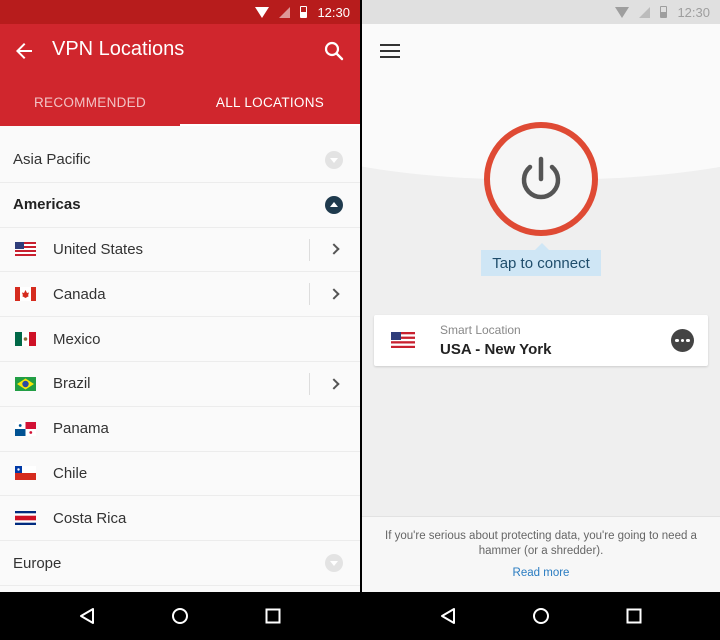  Describe the element at coordinates (180, 205) in the screenshot. I see `region-row-americas: Americas` at that location.